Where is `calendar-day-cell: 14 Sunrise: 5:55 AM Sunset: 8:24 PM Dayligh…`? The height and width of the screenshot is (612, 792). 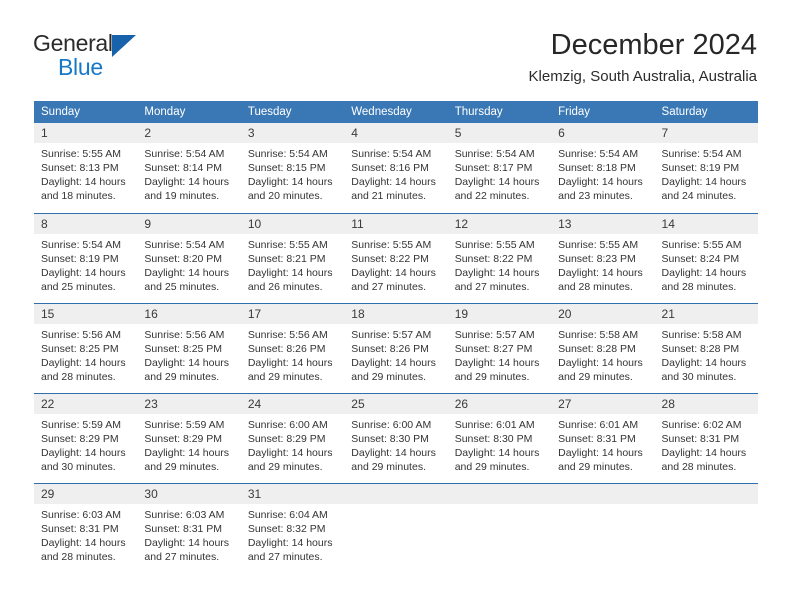 calendar-day-cell: 14 Sunrise: 5:55 AM Sunset: 8:24 PM Dayligh… is located at coordinates (706, 257).